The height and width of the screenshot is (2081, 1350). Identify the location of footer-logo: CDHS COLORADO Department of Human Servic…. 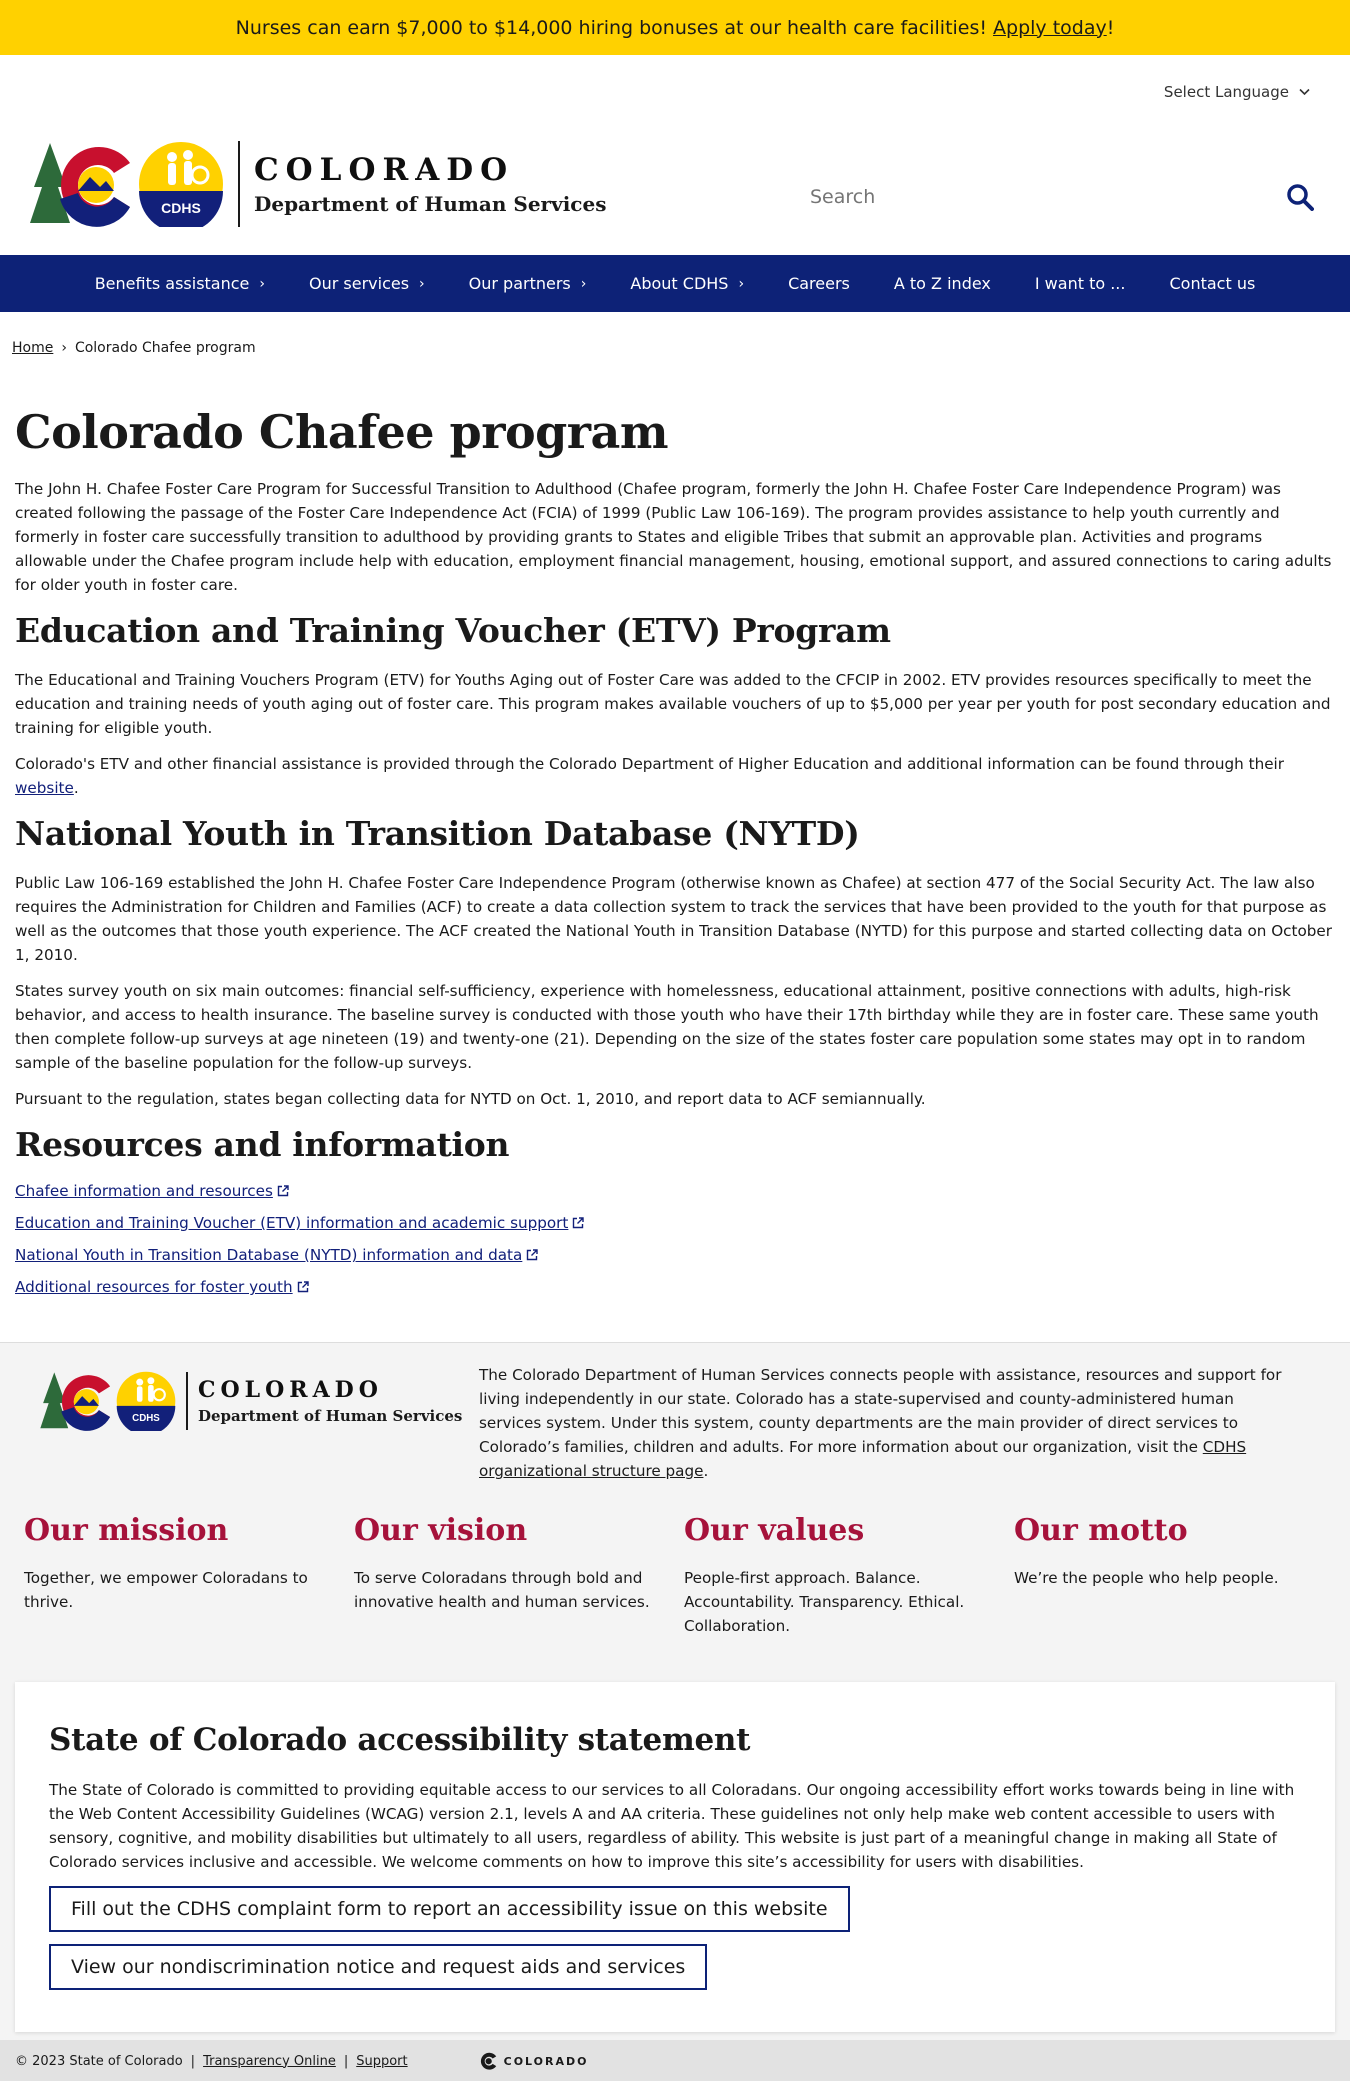
(251, 1401).